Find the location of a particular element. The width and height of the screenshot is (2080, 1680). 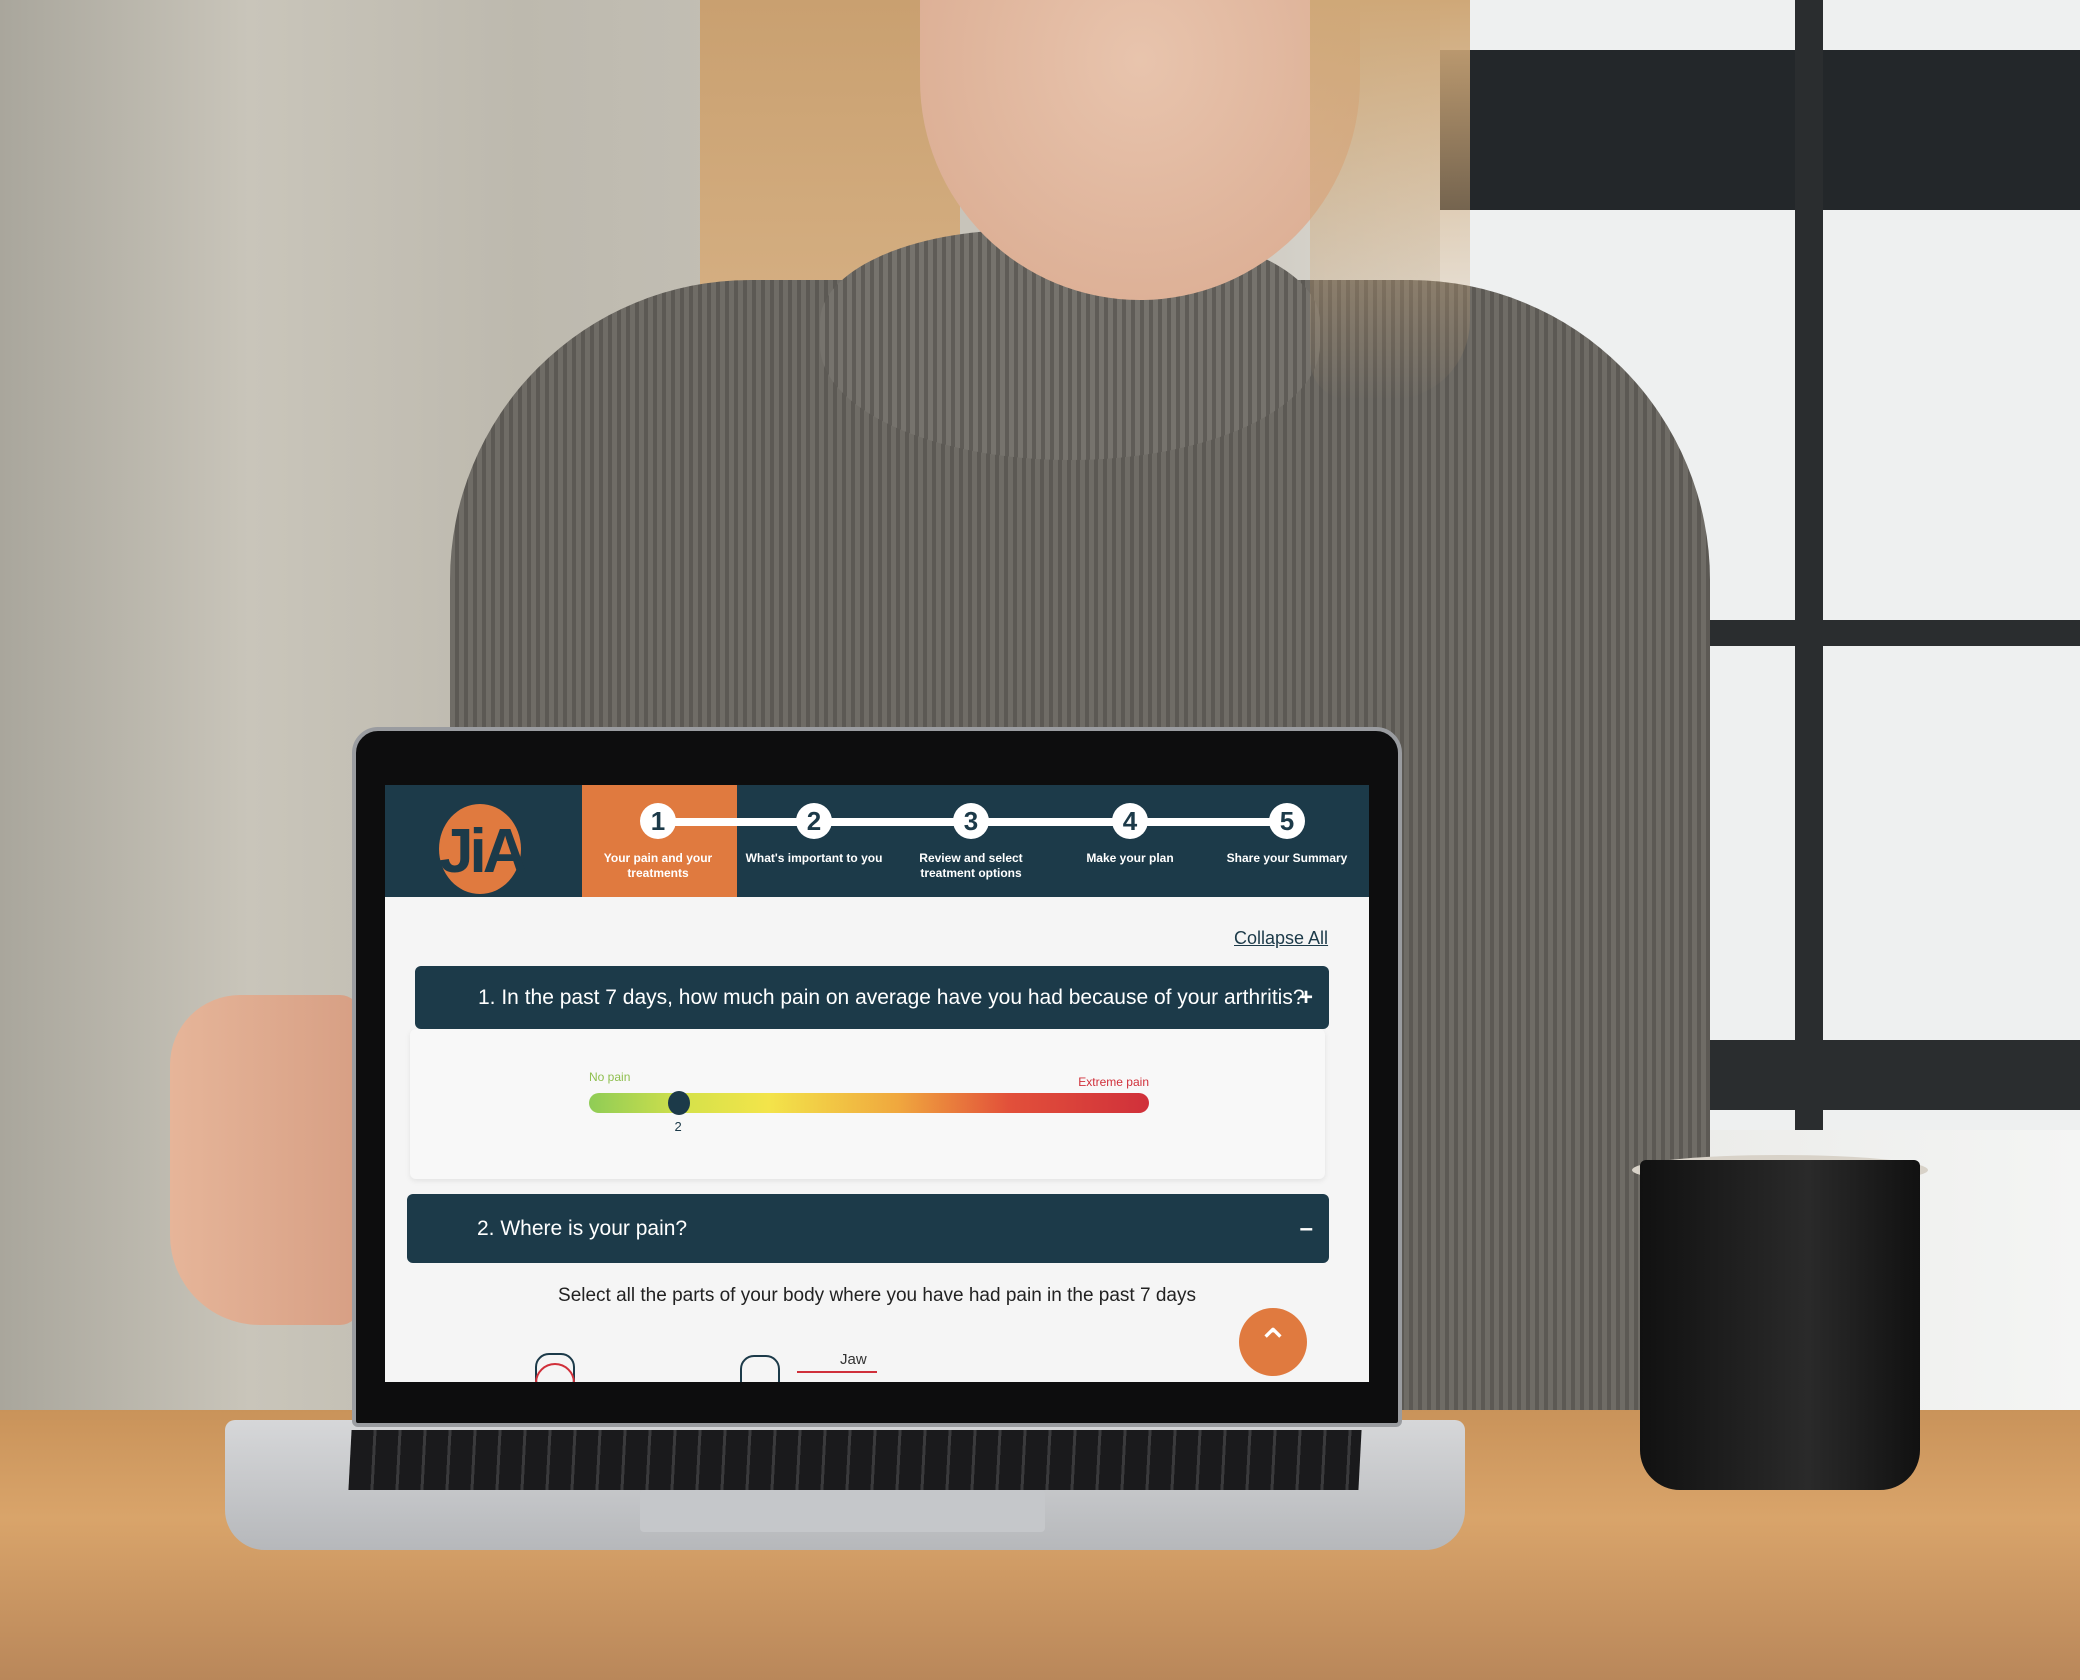

body-diagram-head-back is located at coordinates (760, 1368).